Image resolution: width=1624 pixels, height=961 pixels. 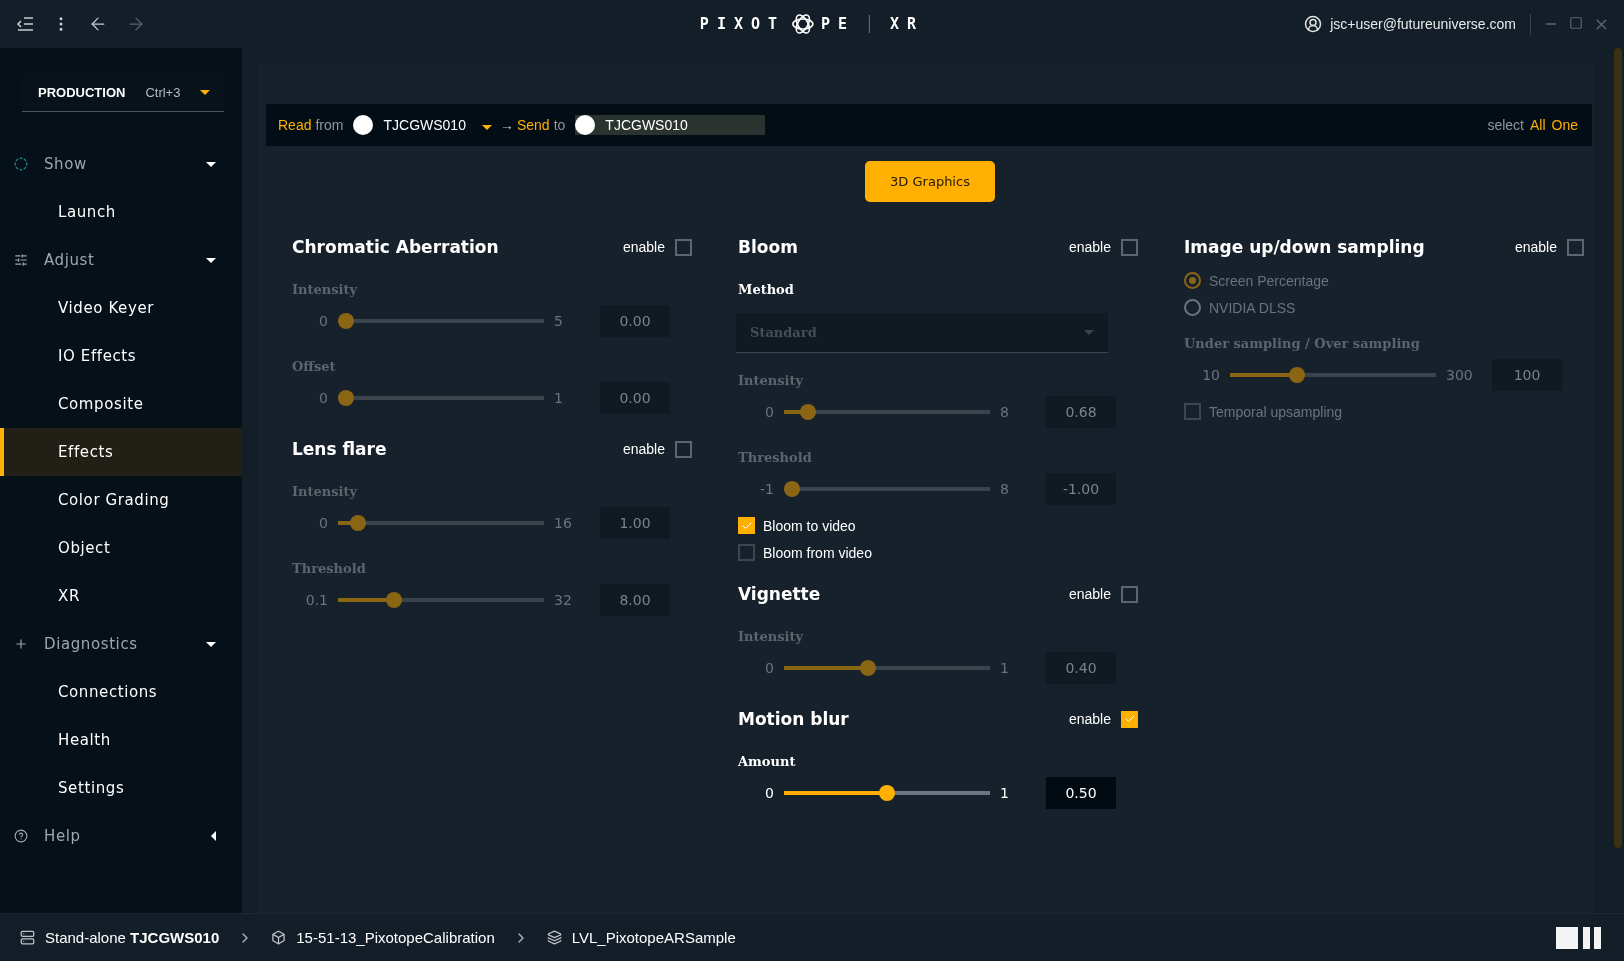 I want to click on field-label: Offset, so click(x=314, y=366).